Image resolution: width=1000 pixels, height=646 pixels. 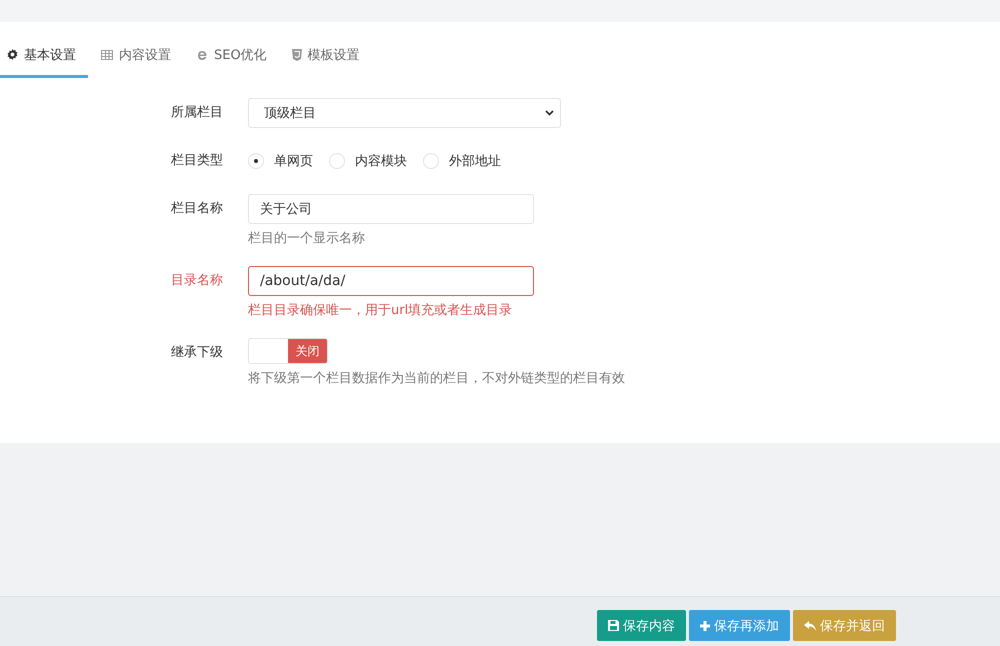 What do you see at coordinates (107, 55) in the screenshot?
I see `table-icon` at bounding box center [107, 55].